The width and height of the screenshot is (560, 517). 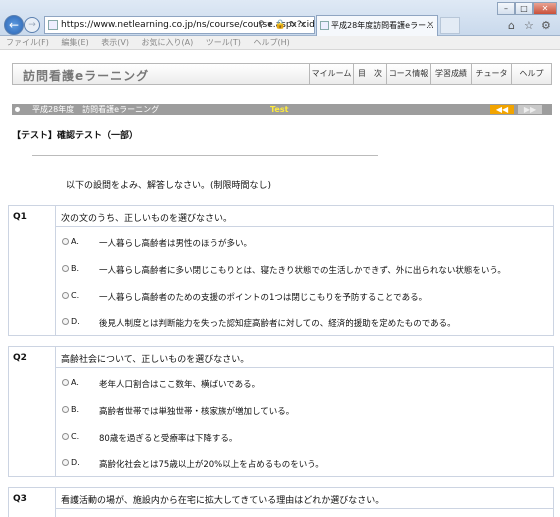 I want to click on nav-grades: 学習成績, so click(x=450, y=74).